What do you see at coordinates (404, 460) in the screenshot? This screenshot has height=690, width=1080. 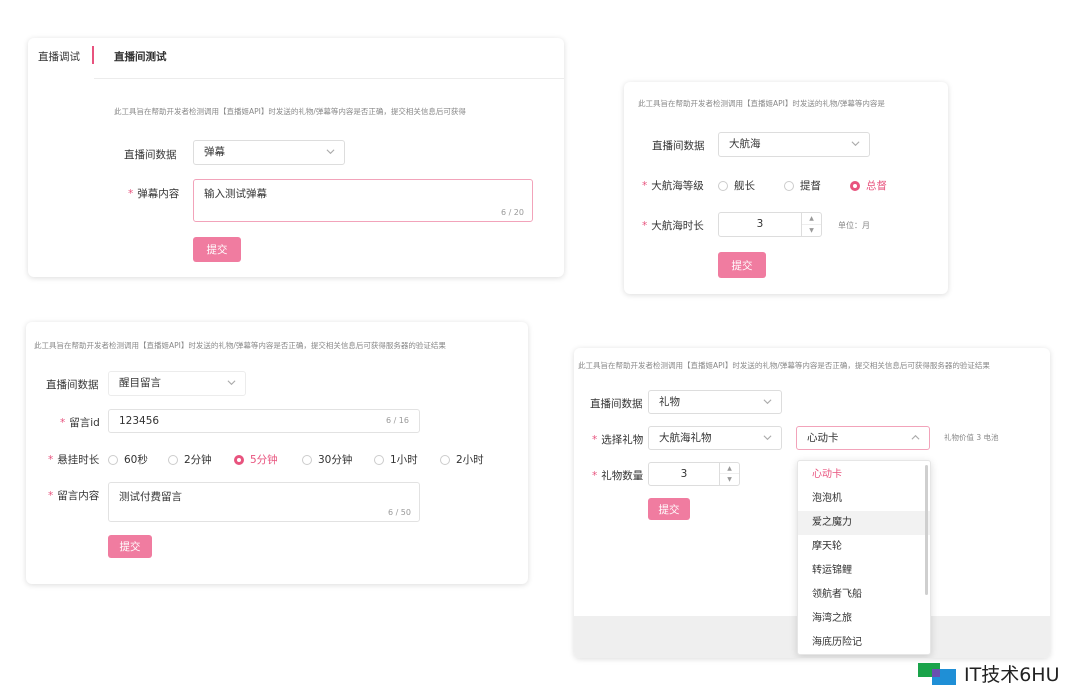 I see `radio-label: 1小时` at bounding box center [404, 460].